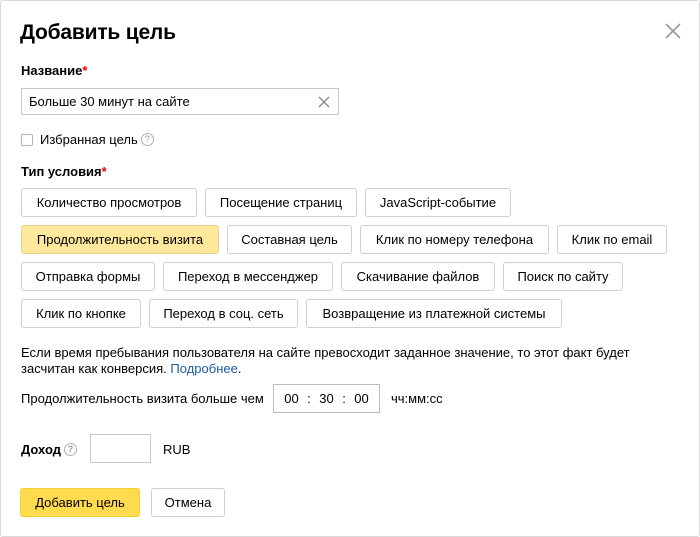 This screenshot has width=700, height=537. Describe the element at coordinates (223, 313) in the screenshot. I see `condition-social: Переход в соц. сеть` at that location.